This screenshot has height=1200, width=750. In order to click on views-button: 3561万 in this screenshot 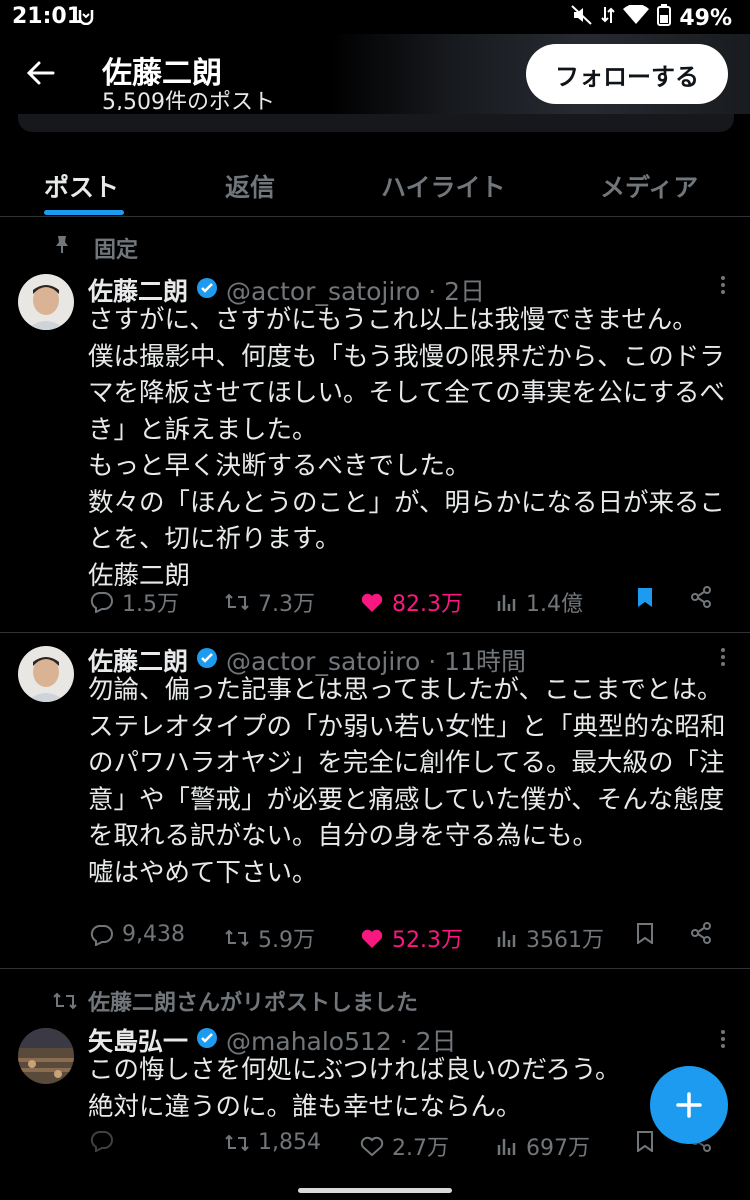, I will do `click(550, 938)`.